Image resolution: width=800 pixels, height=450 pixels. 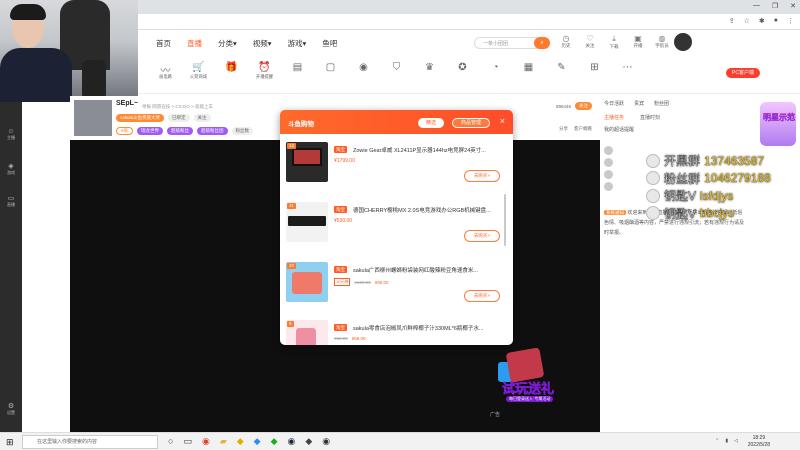 What do you see at coordinates (429, 71) in the screenshot?
I see `tool-item: ♛` at bounding box center [429, 71].